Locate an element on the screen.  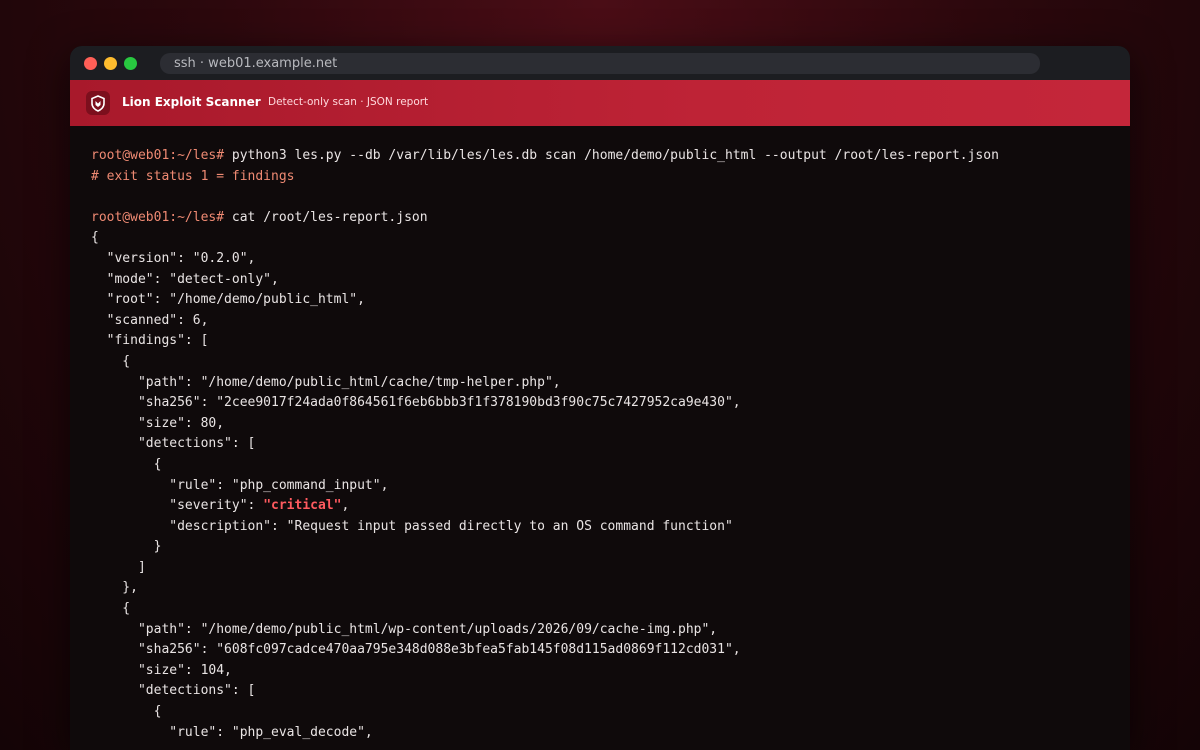
json-line: "rule": "php_command_input", is located at coordinates (240, 485).